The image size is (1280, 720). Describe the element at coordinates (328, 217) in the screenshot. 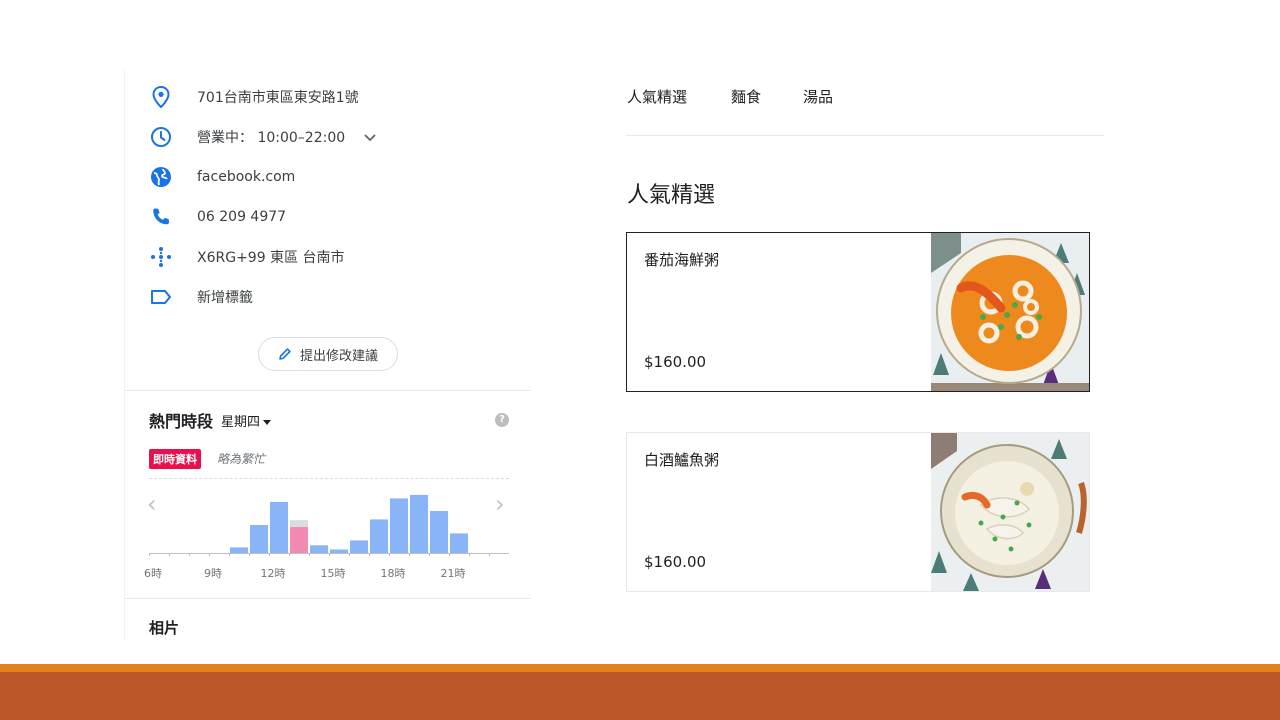

I see `phone-row: 06 209 4977` at that location.